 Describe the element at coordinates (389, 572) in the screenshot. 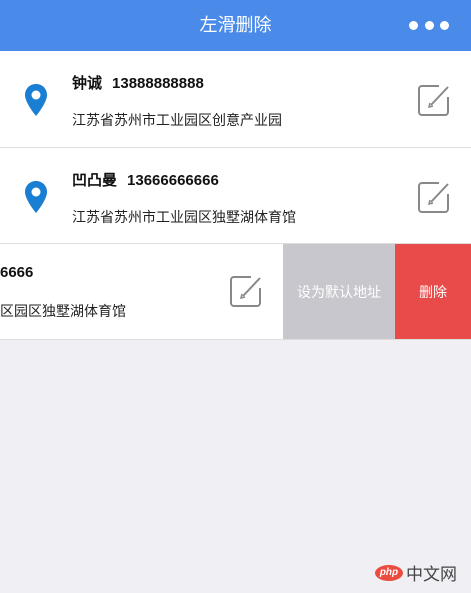

I see `php-logo: php` at that location.